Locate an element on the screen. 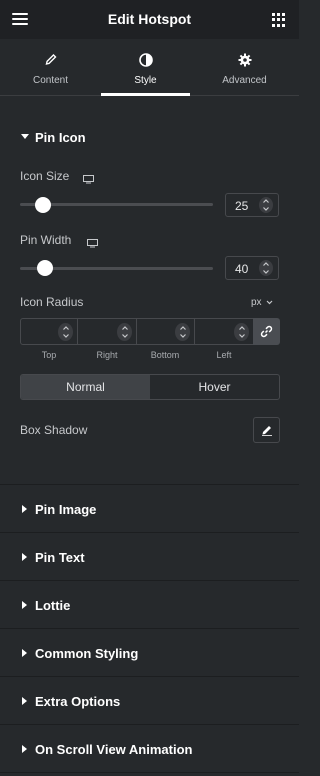  box-shadow-label: Box Shadow is located at coordinates (54, 430).